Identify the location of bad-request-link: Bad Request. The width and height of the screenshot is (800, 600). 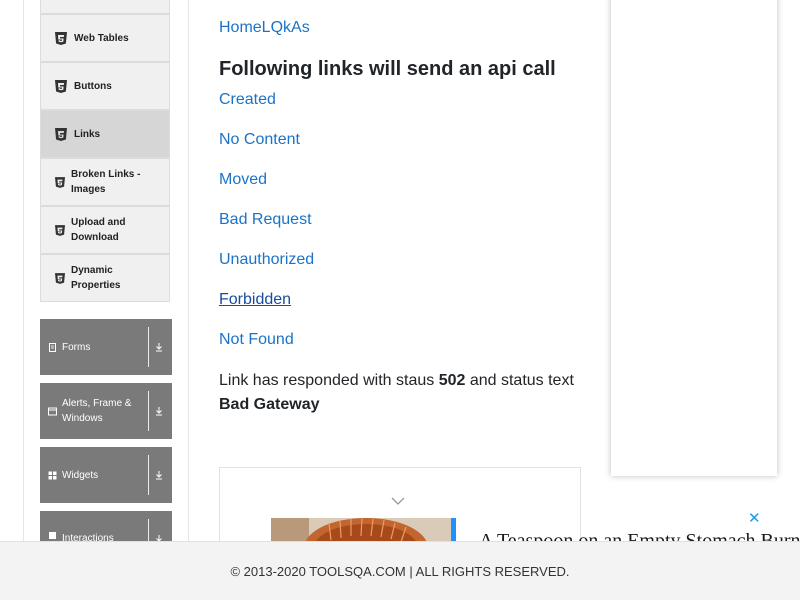
(265, 220).